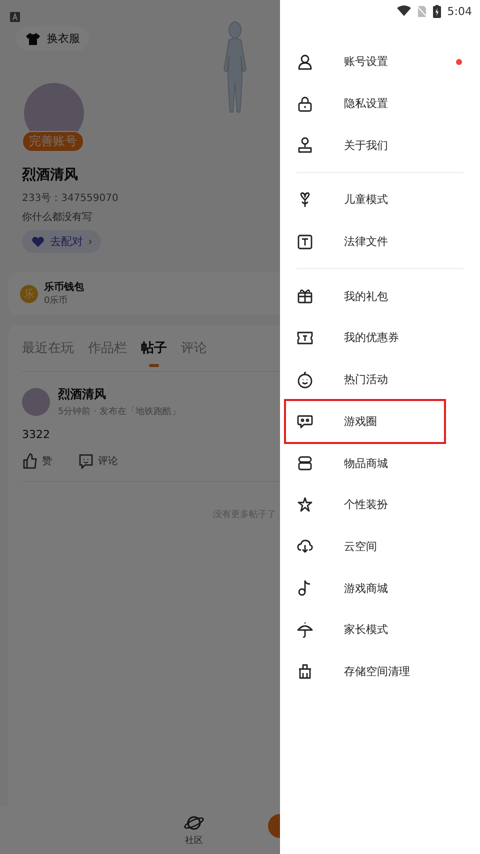  Describe the element at coordinates (305, 505) in the screenshot. I see `sparkle-star-icon` at that location.